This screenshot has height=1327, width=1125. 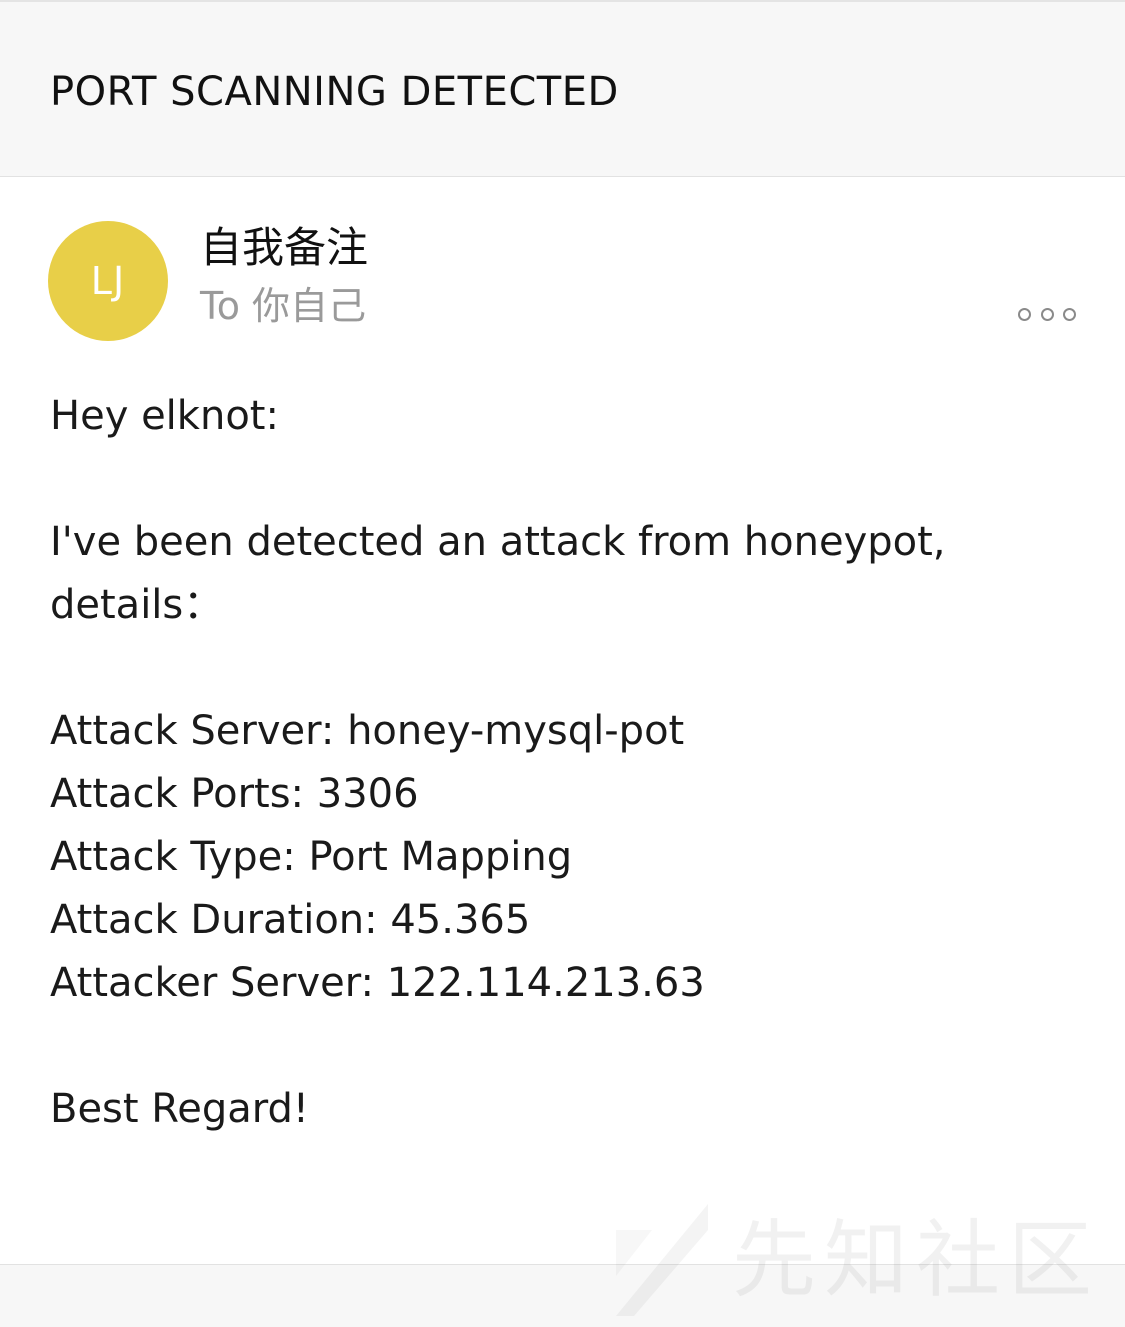 What do you see at coordinates (309, 306) in the screenshot?
I see `recipient-name: 你自己` at bounding box center [309, 306].